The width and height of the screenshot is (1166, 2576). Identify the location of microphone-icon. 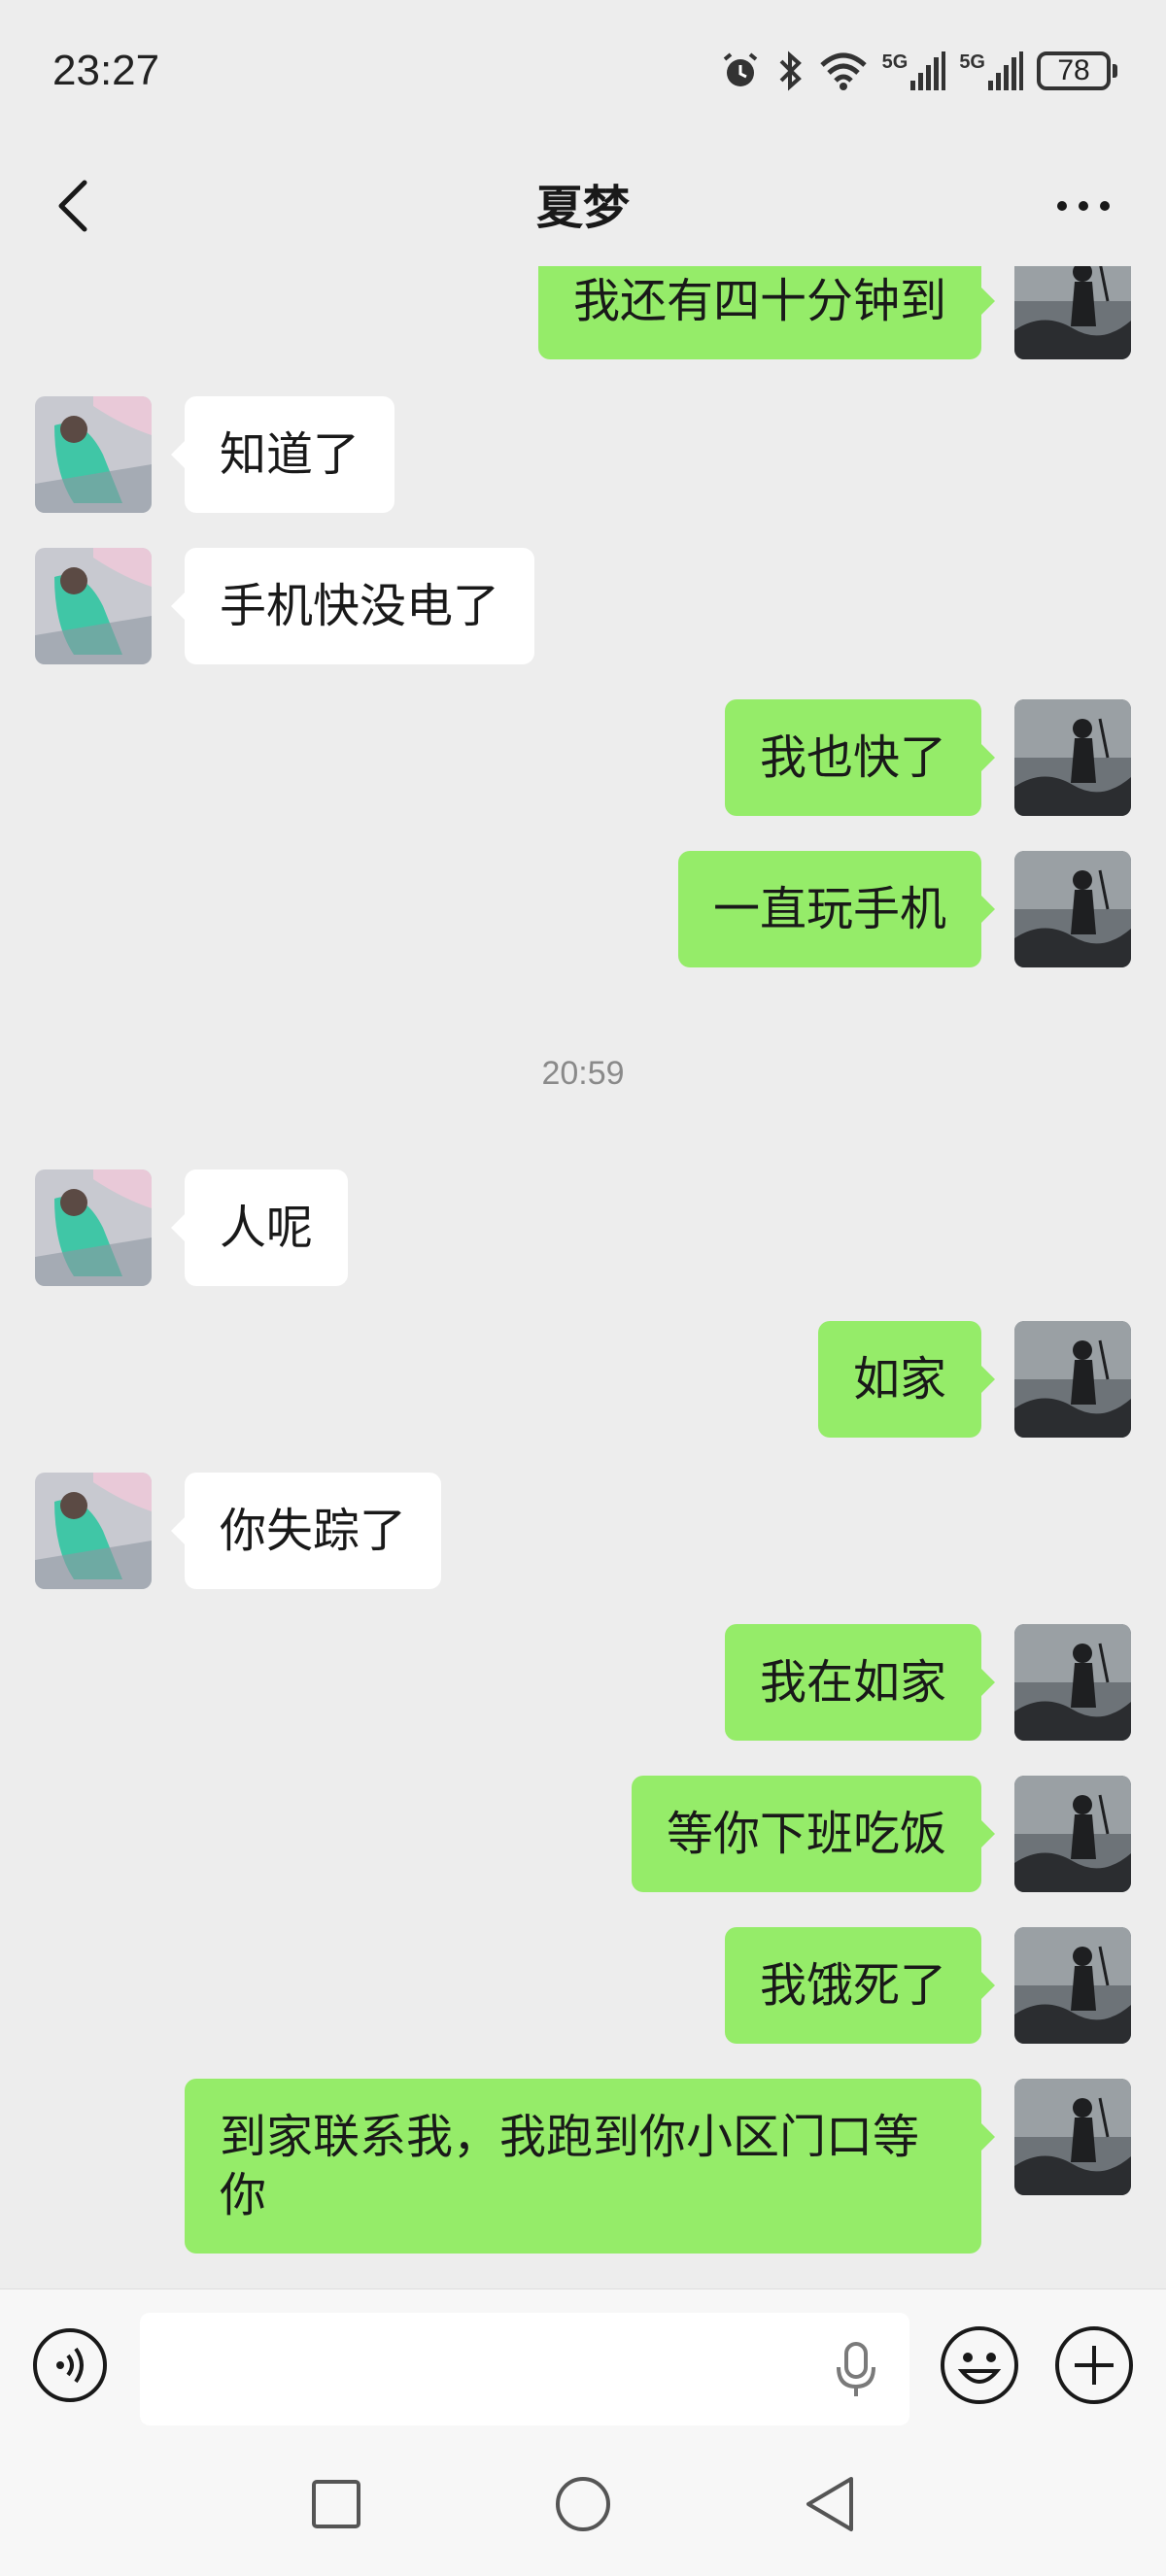
(856, 2369).